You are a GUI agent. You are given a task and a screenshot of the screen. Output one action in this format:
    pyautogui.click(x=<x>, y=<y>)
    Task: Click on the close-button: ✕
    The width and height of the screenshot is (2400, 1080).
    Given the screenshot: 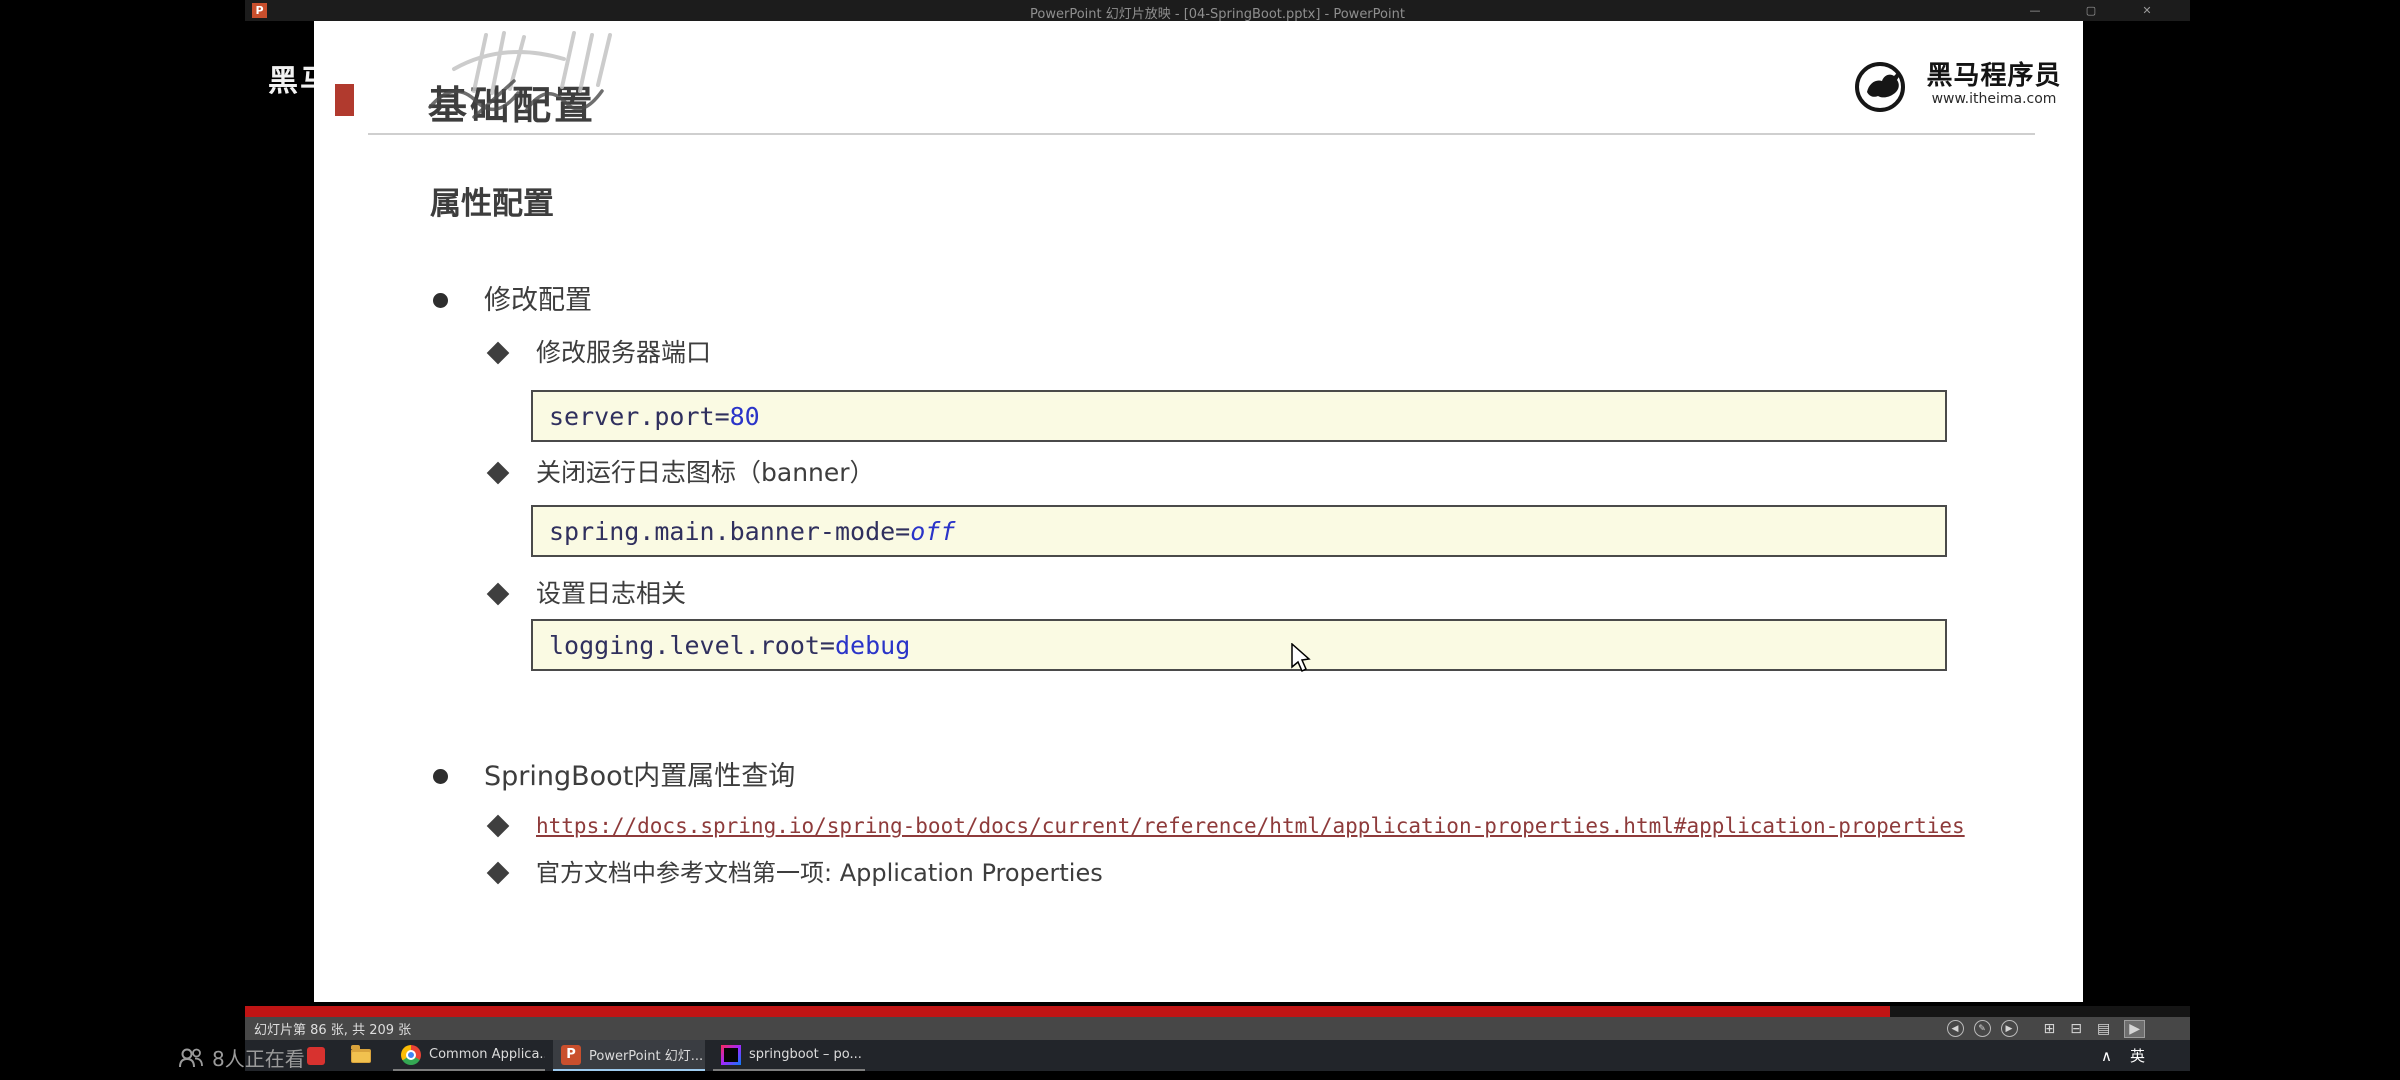 What is the action you would take?
    pyautogui.click(x=2147, y=10)
    